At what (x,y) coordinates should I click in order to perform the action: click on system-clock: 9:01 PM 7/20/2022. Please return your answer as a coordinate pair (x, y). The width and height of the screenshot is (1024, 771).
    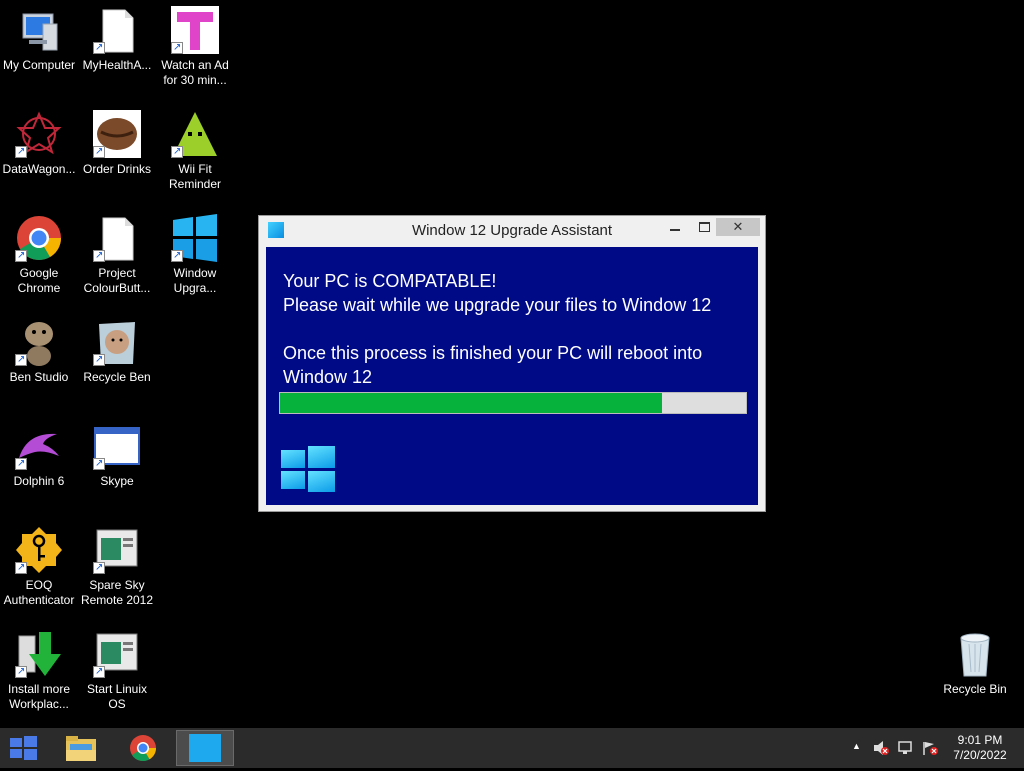
    Looking at the image, I should click on (980, 748).